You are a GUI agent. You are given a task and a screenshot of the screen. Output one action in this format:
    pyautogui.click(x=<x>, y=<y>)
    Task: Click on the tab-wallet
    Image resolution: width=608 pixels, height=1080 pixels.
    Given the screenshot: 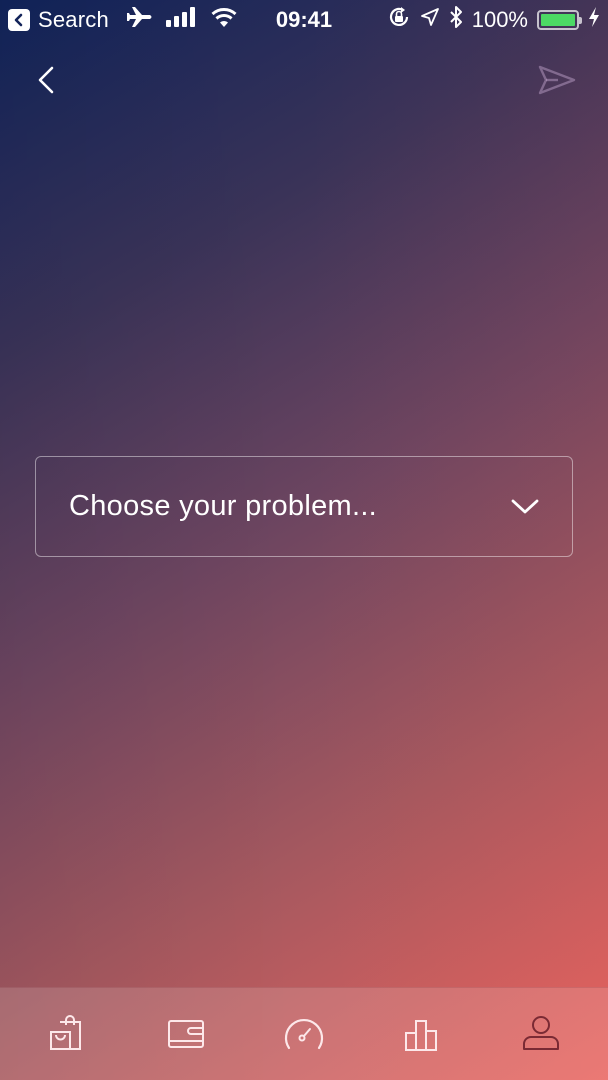 What is the action you would take?
    pyautogui.click(x=186, y=1034)
    